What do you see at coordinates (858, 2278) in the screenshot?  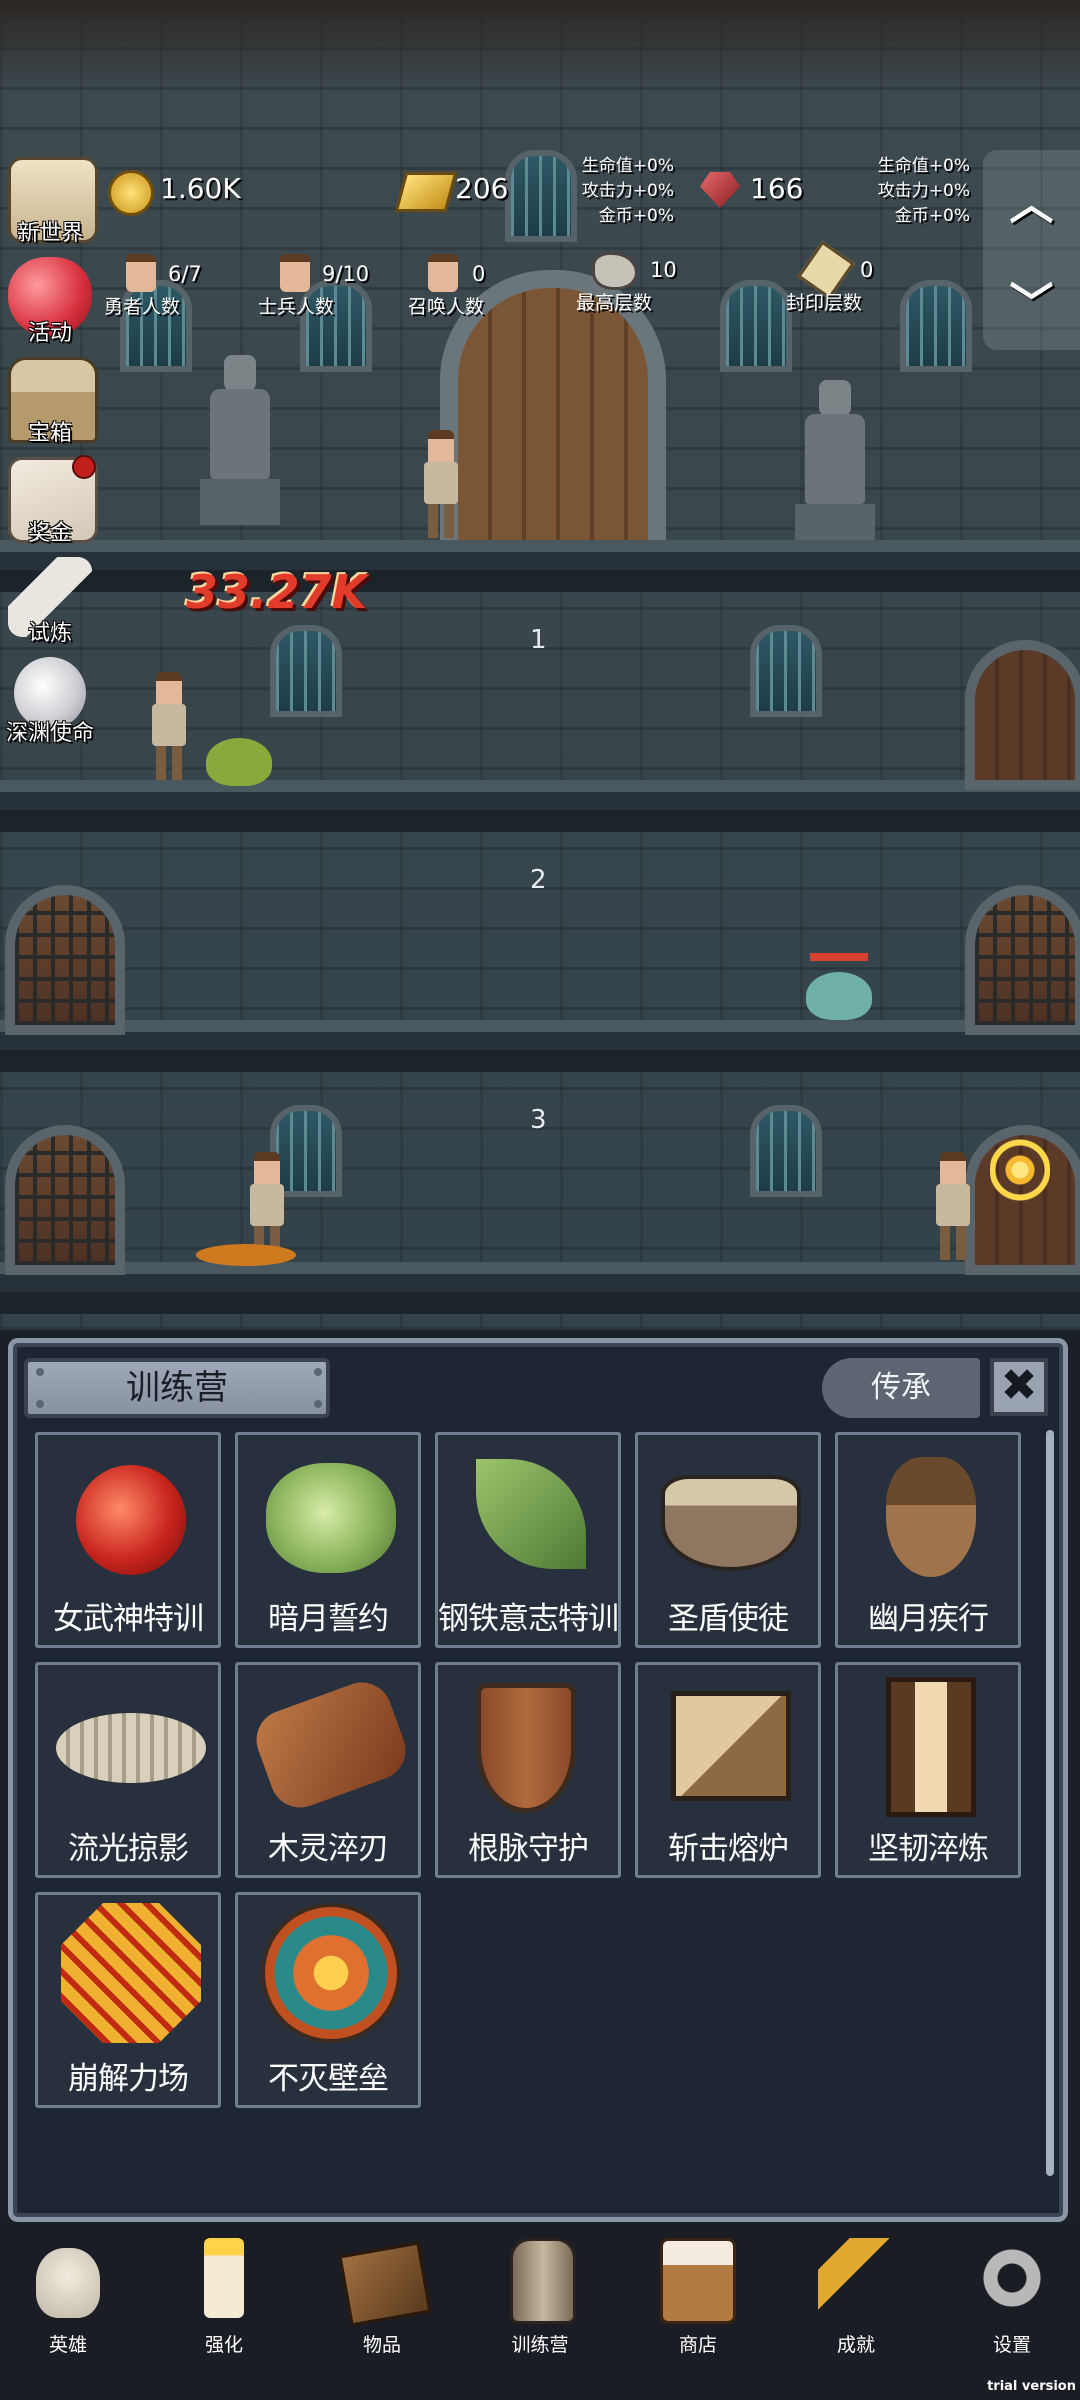 I see `key-icon` at bounding box center [858, 2278].